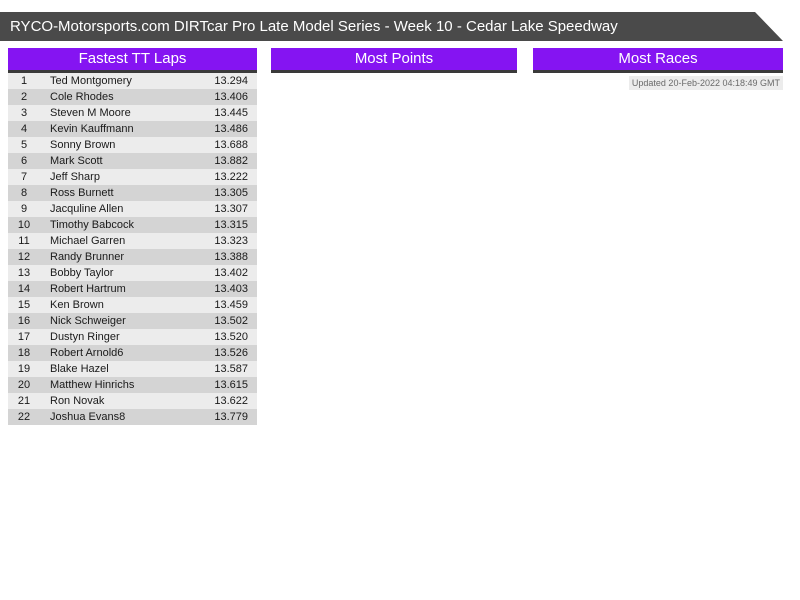 The width and height of the screenshot is (800, 600). What do you see at coordinates (231, 225) in the screenshot?
I see `cell-time: 13.315` at bounding box center [231, 225].